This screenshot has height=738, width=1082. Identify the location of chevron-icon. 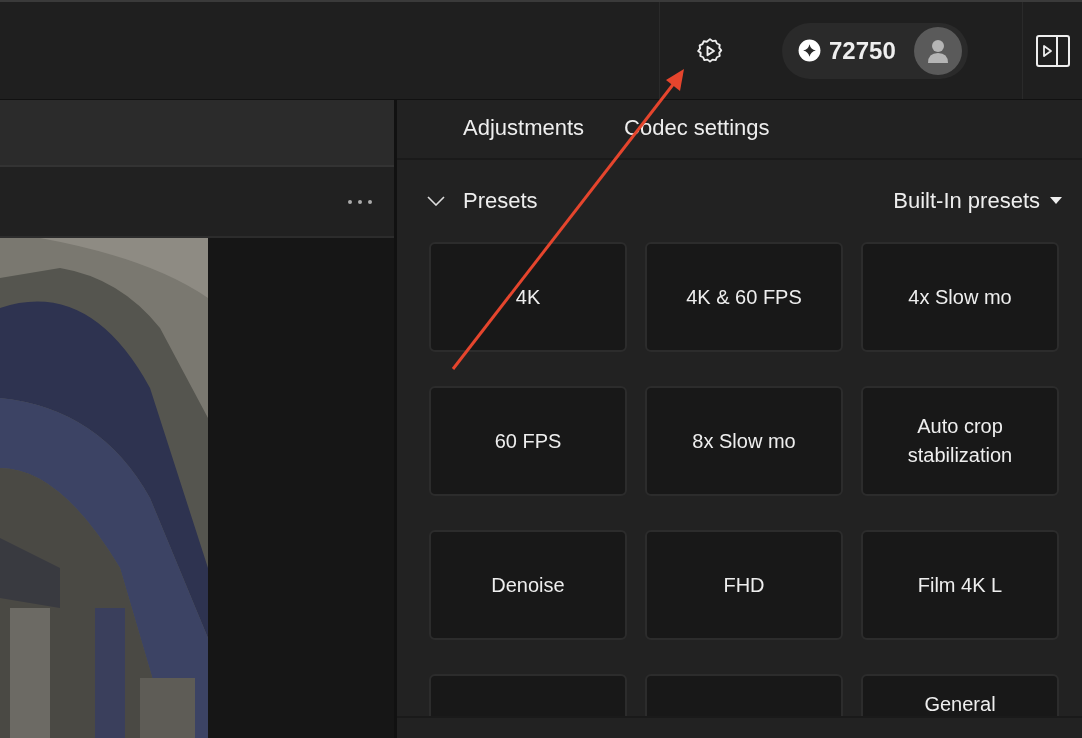
(436, 201).